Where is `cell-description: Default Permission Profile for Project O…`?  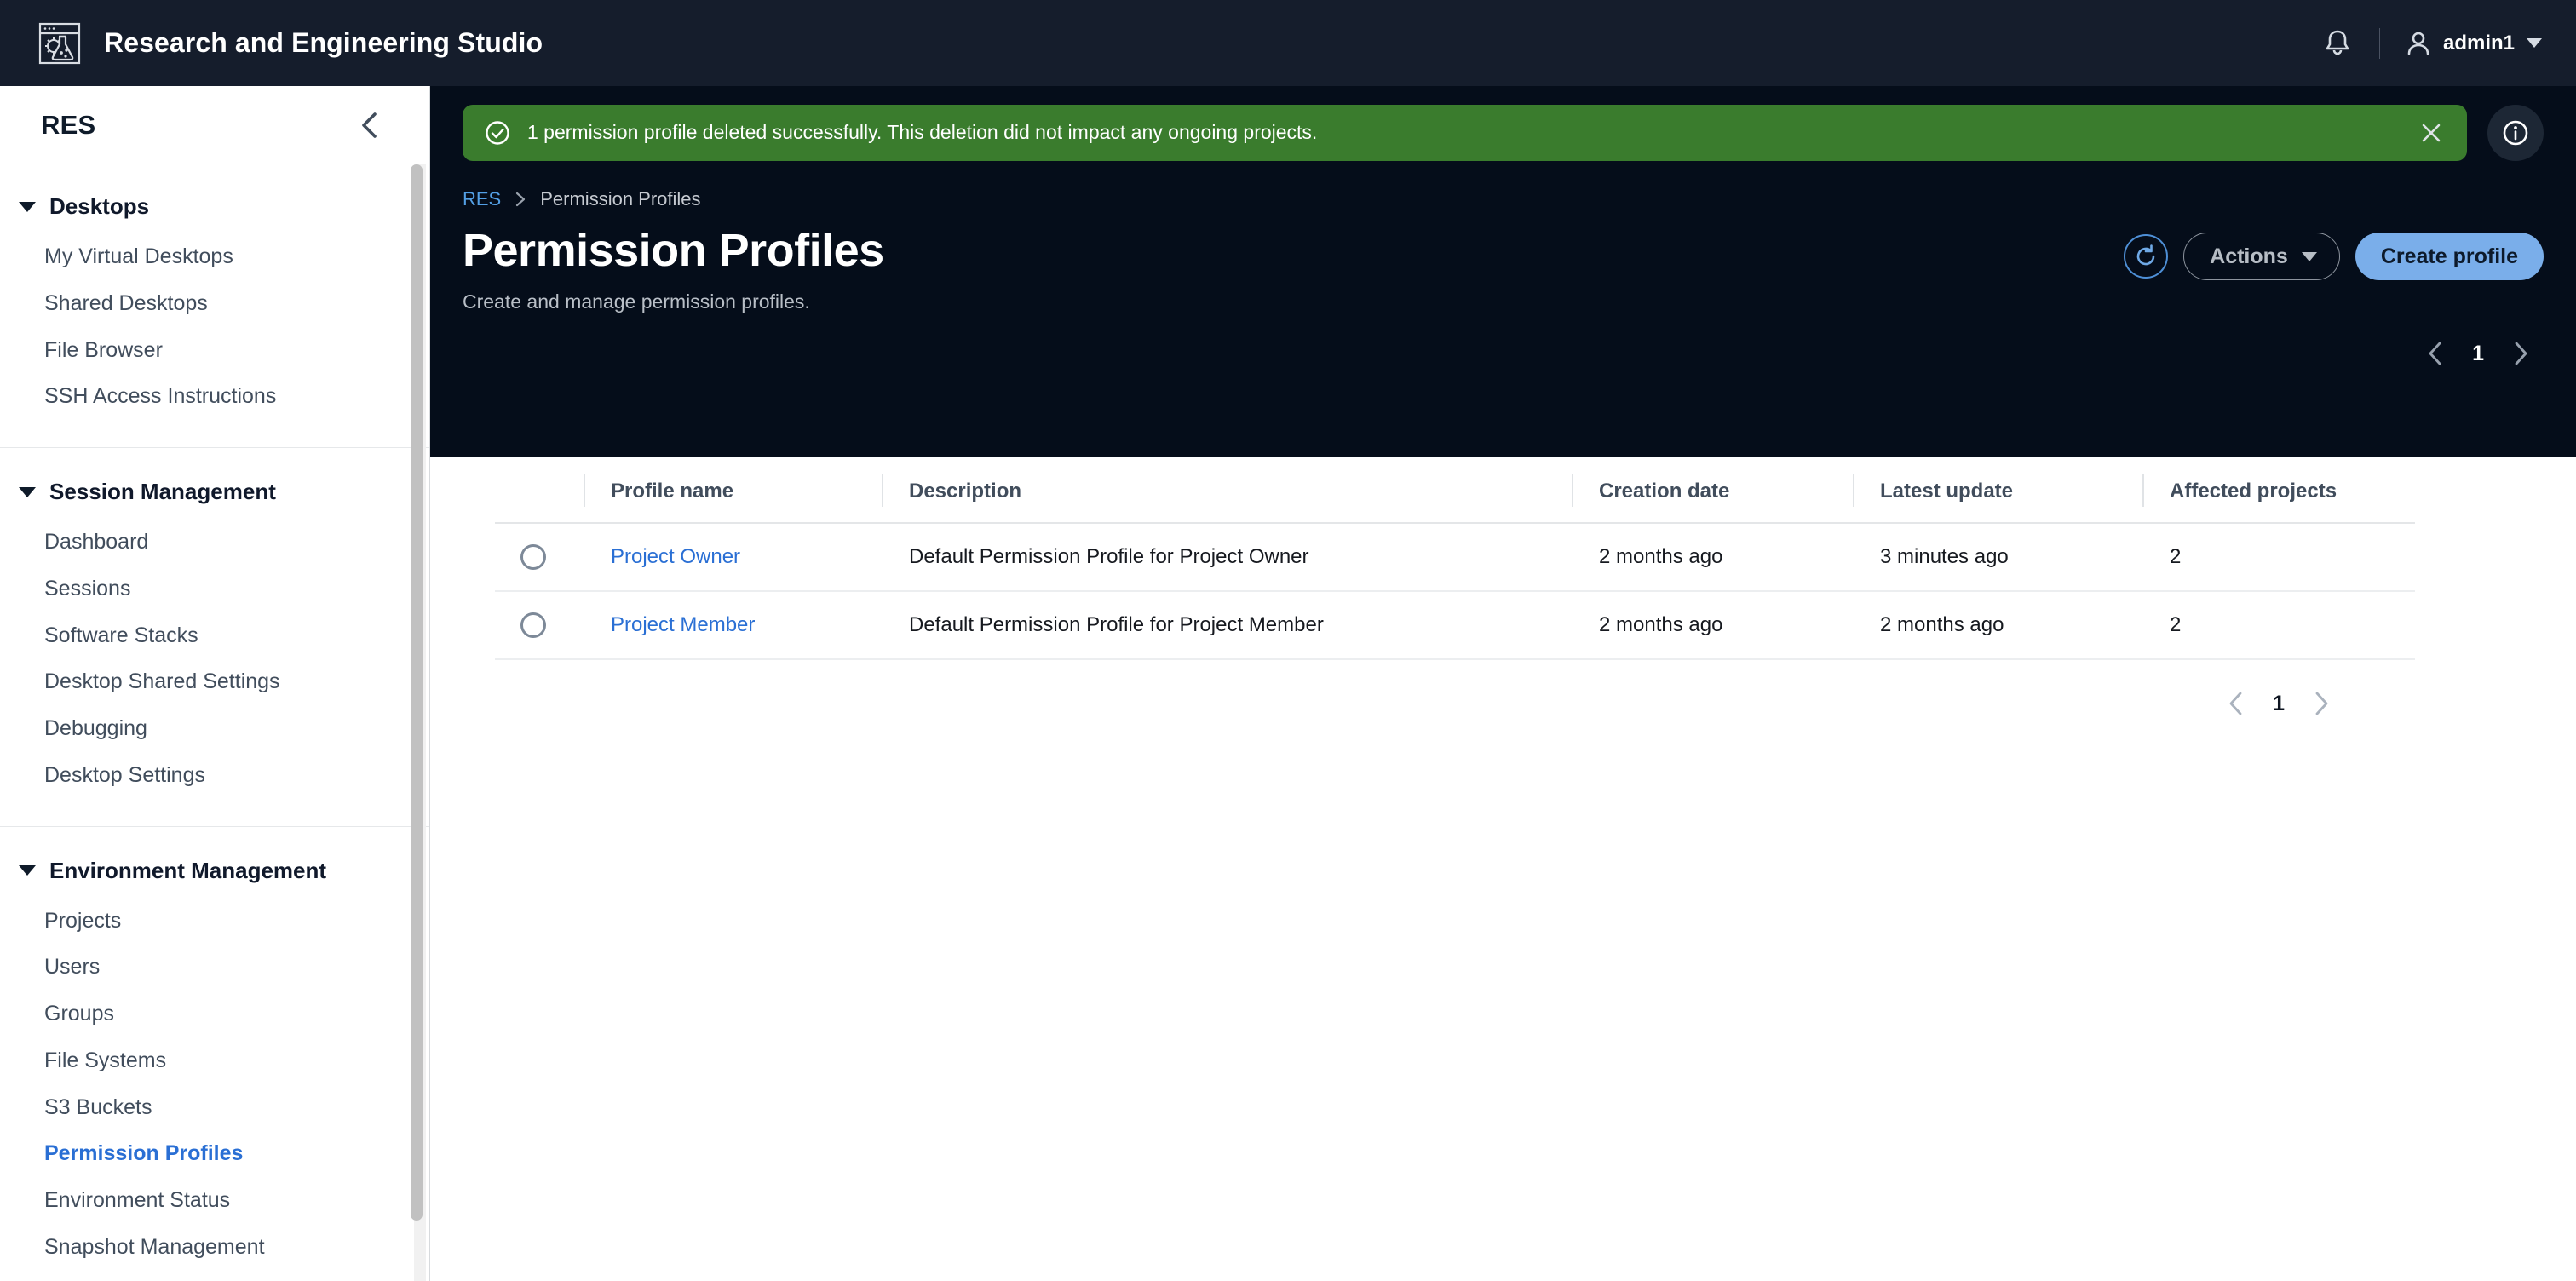 cell-description: Default Permission Profile for Project O… is located at coordinates (1227, 557).